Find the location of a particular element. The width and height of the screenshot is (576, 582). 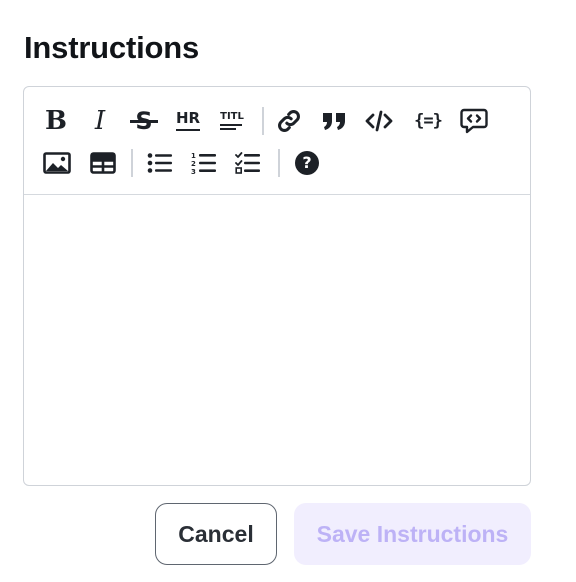

bullet-list-button is located at coordinates (160, 163).